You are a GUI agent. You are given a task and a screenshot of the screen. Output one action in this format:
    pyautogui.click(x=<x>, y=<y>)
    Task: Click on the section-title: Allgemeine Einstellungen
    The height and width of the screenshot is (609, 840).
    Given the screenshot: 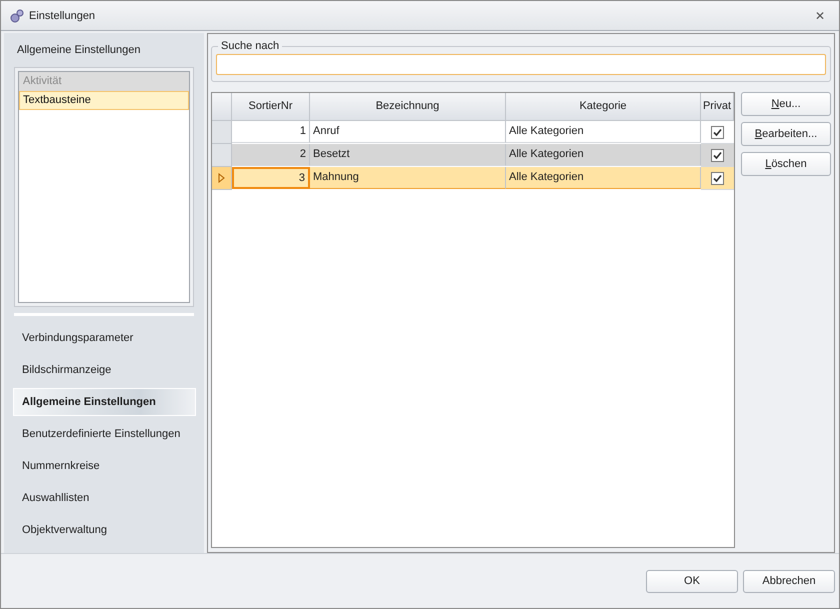 What is the action you would take?
    pyautogui.click(x=79, y=50)
    